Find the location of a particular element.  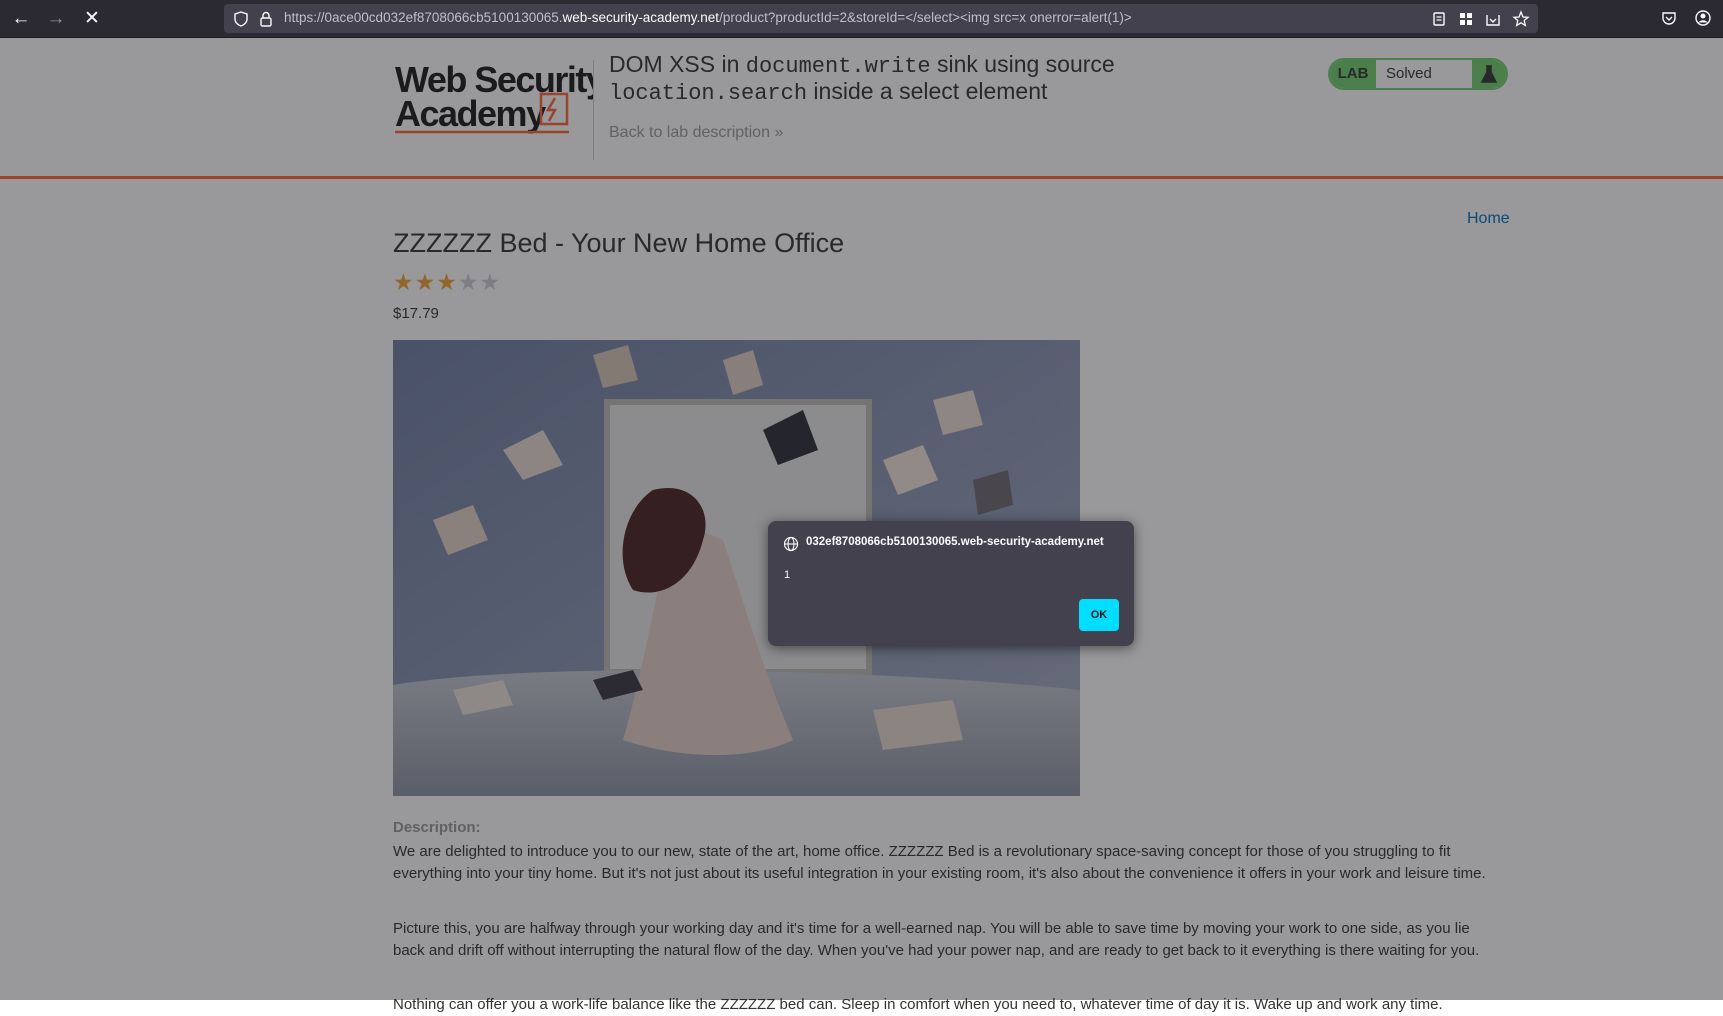

alert-message: 1 is located at coordinates (787, 575).